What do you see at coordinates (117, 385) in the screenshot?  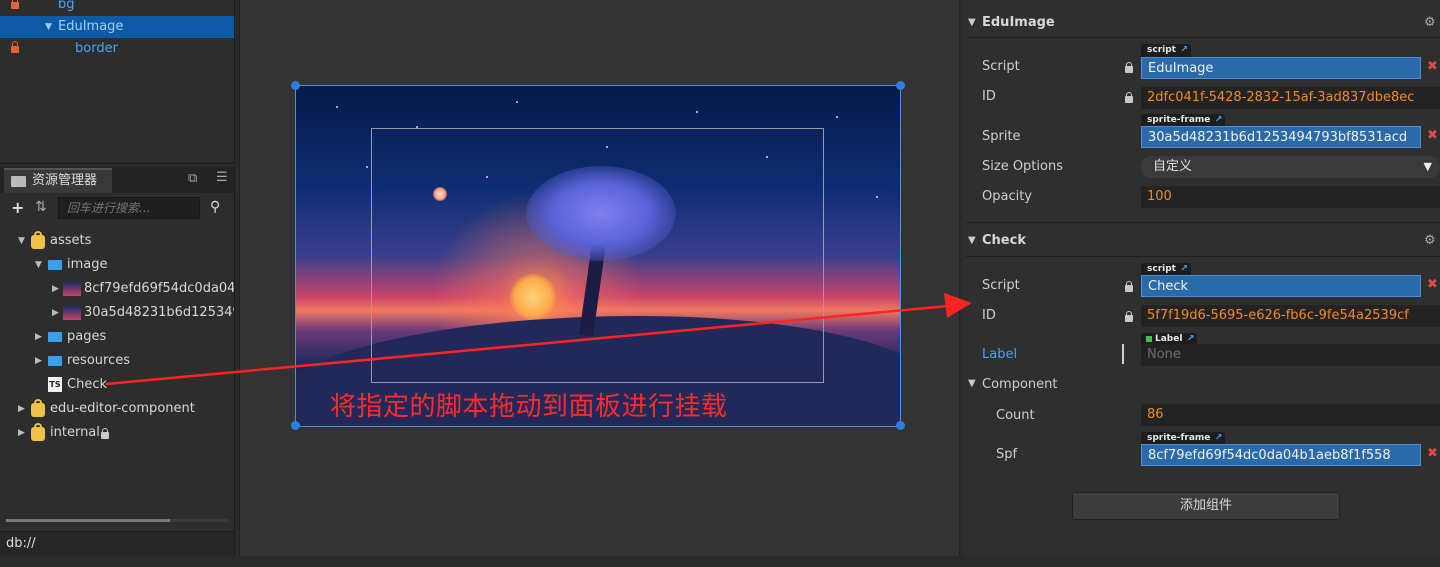 I see `tree-item-check-script: TS Check` at bounding box center [117, 385].